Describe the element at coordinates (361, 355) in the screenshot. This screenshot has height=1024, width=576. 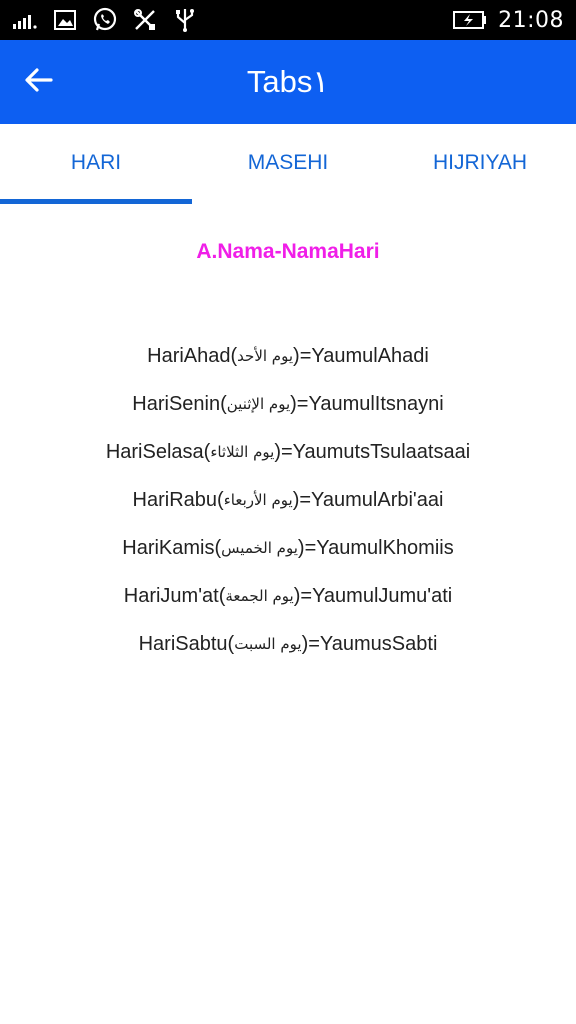
I see `transliteration: )=YaumulAhadi` at that location.